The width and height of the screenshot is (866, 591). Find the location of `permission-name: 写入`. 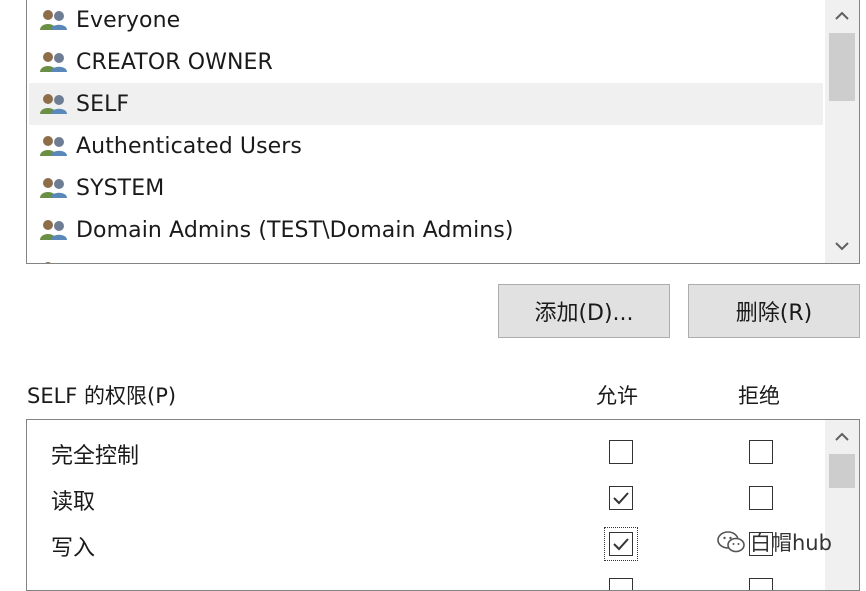

permission-name: 写入 is located at coordinates (73, 548).